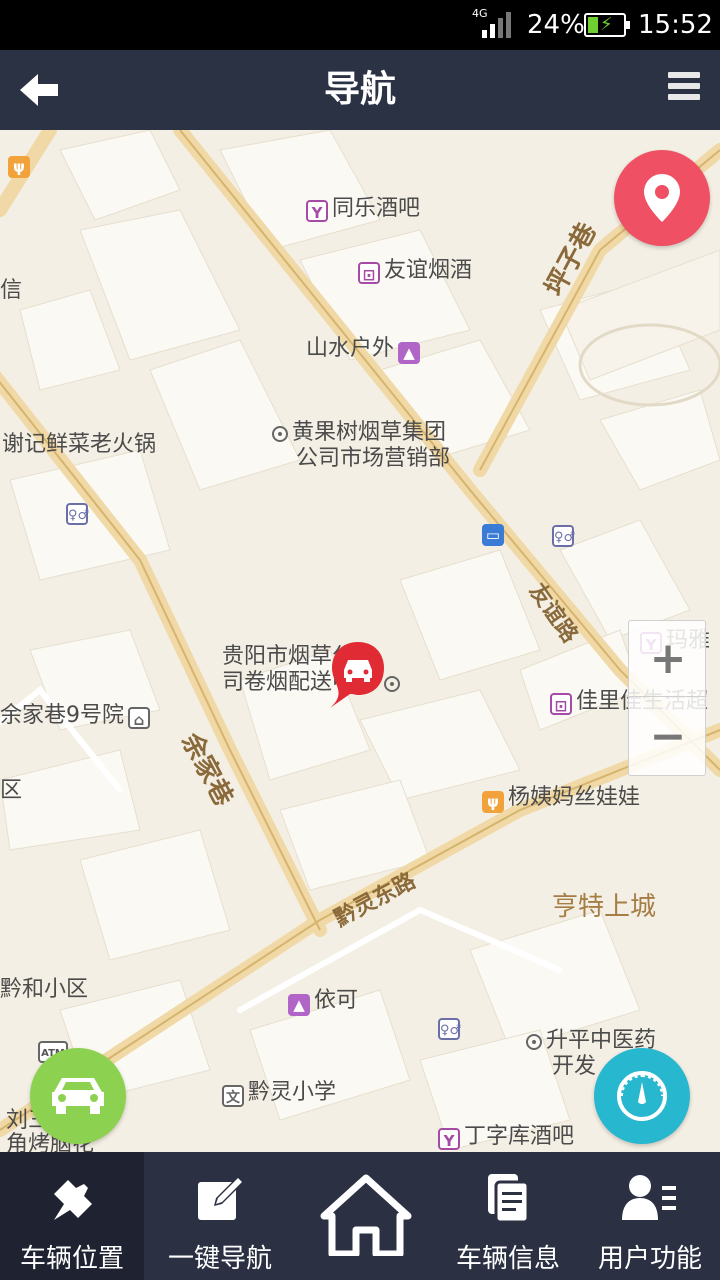  I want to click on restroom-icon-3: ♀♂, so click(451, 1026).